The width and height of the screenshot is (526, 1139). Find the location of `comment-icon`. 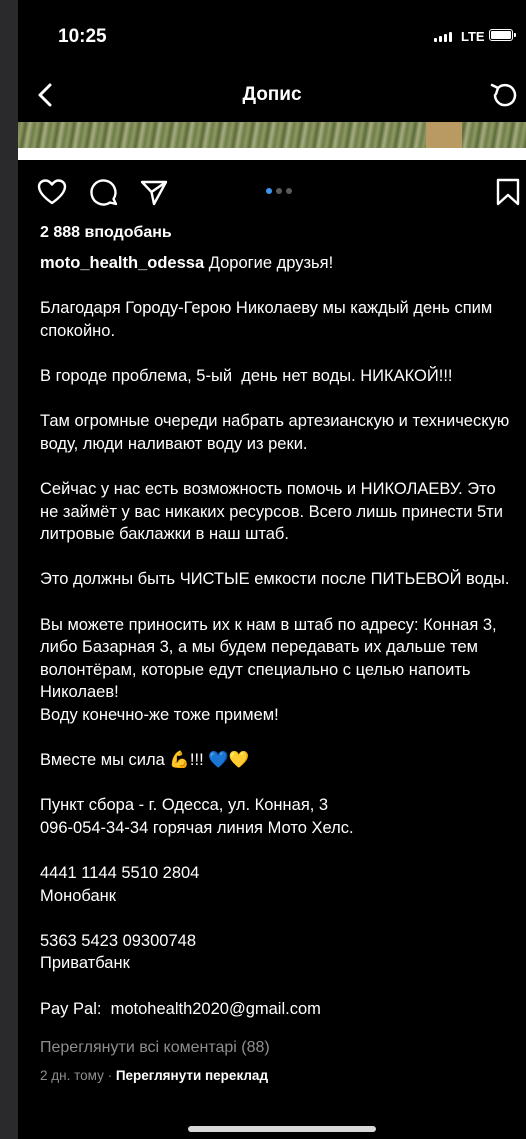

comment-icon is located at coordinates (104, 192).